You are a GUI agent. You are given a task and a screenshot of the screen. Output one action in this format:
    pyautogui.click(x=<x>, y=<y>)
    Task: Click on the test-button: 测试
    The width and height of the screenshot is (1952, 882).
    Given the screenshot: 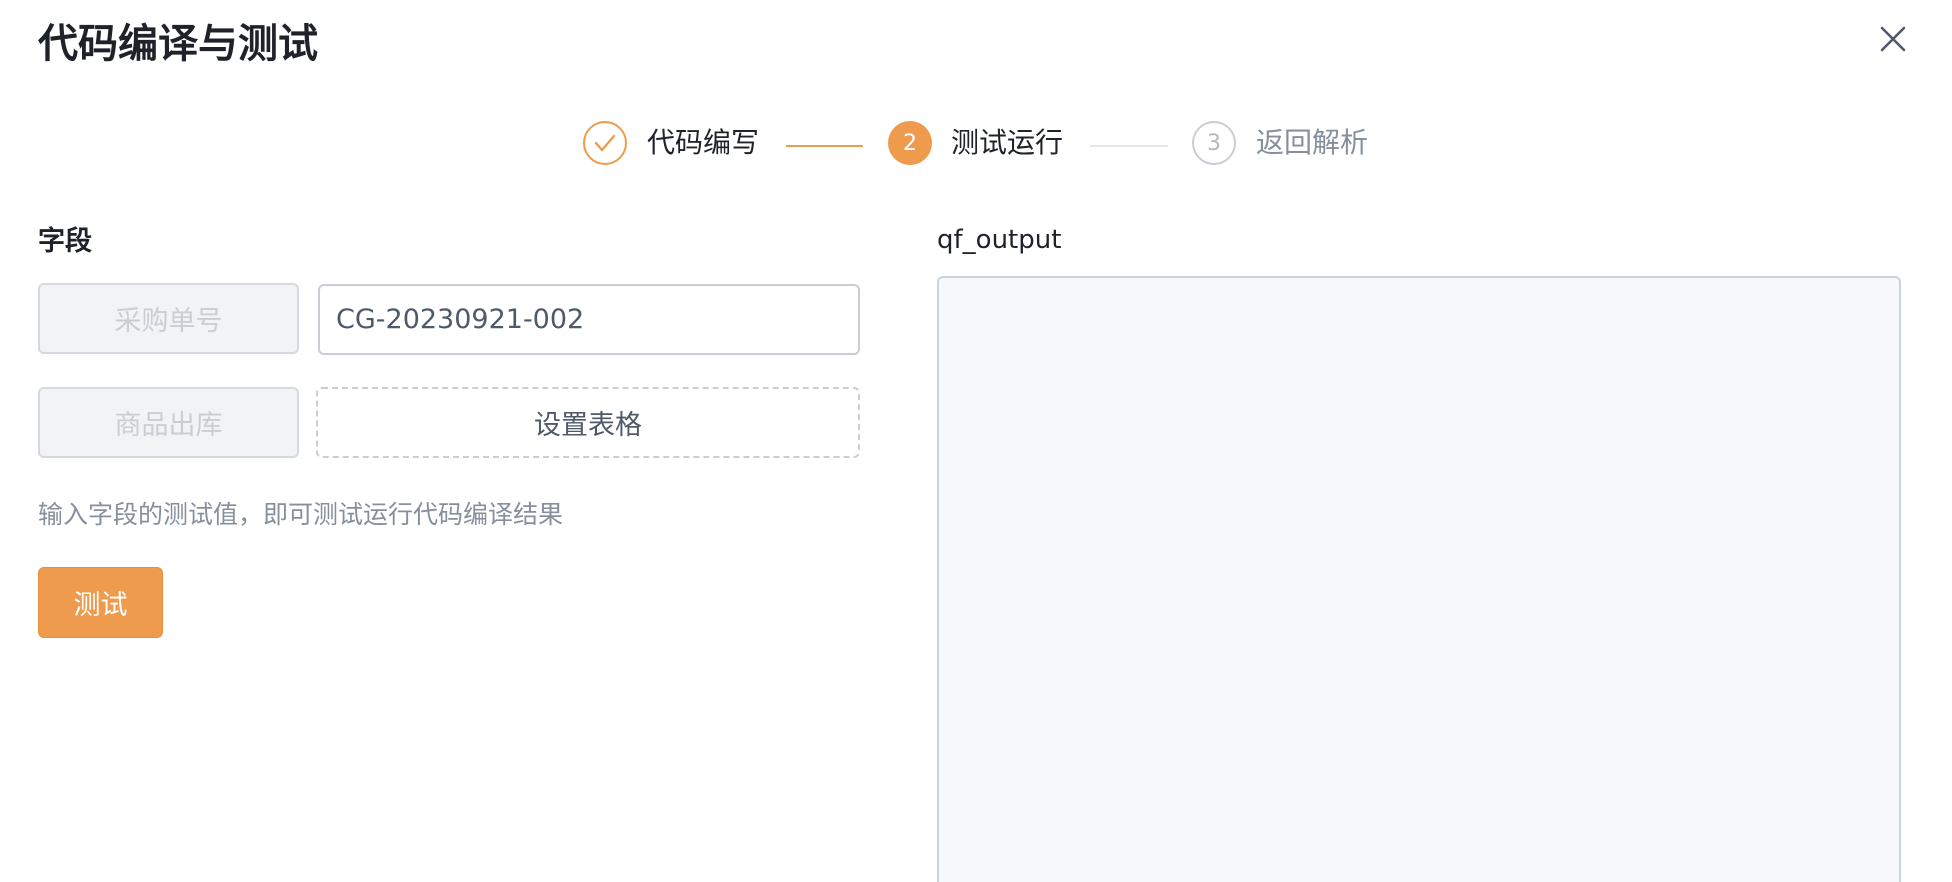 What is the action you would take?
    pyautogui.click(x=100, y=602)
    